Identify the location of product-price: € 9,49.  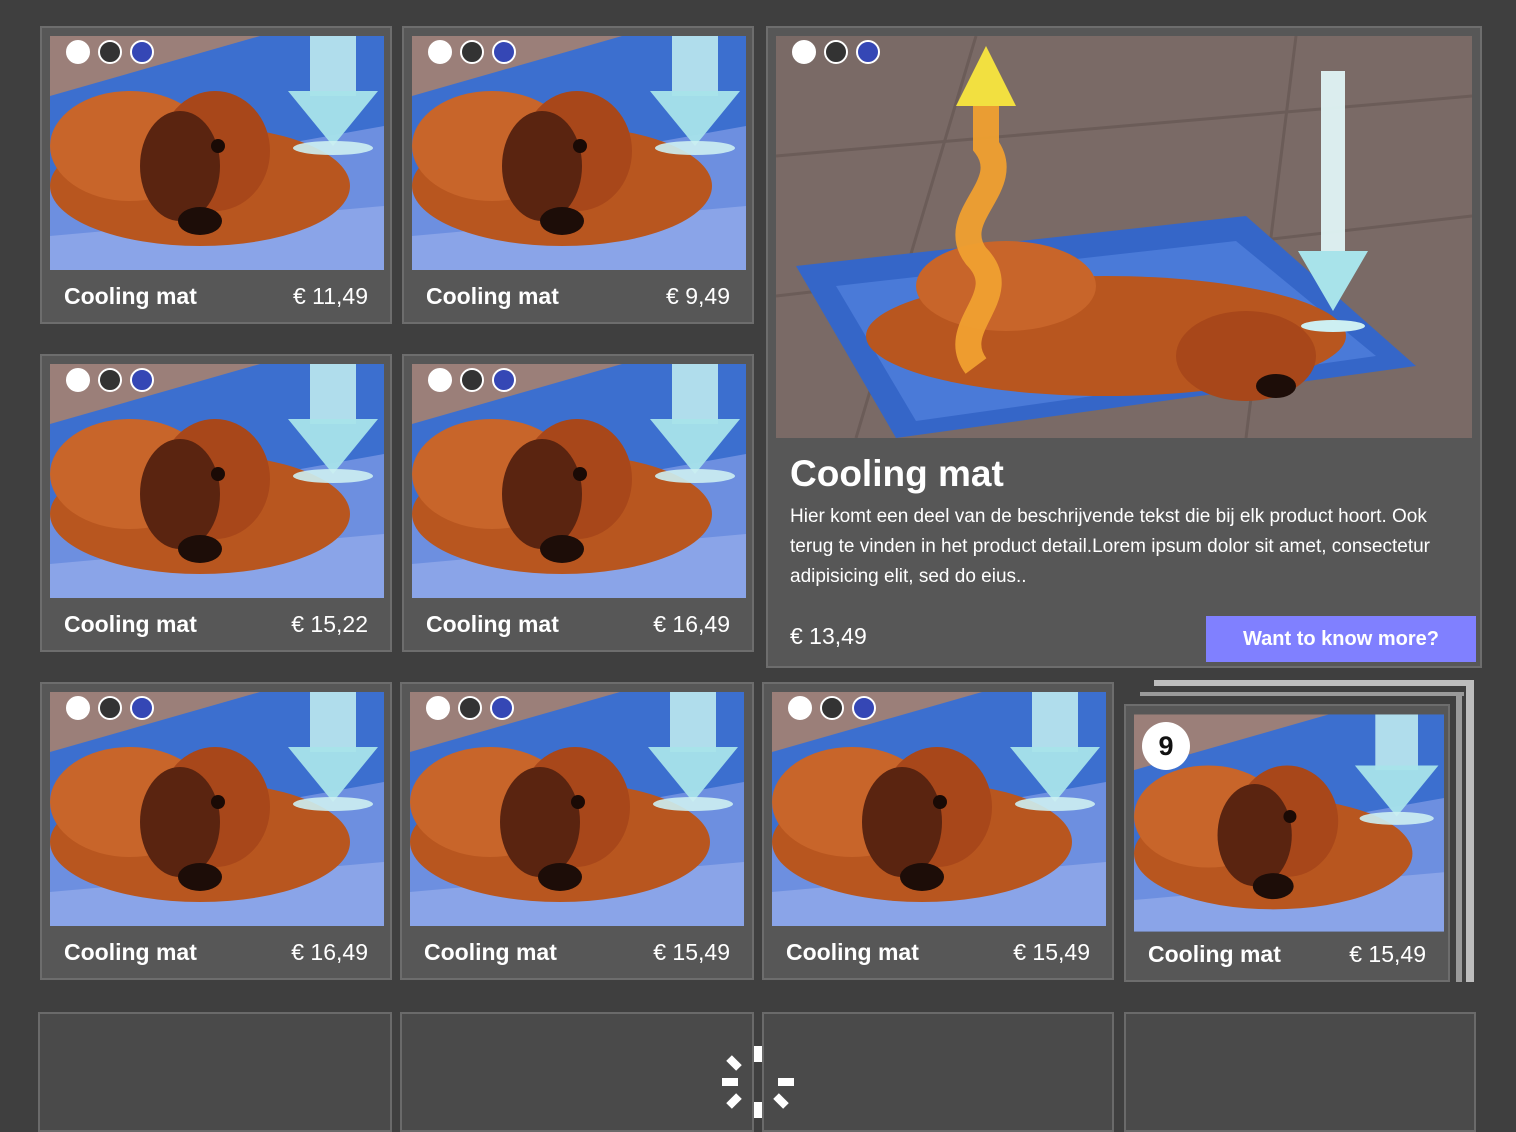
(698, 296).